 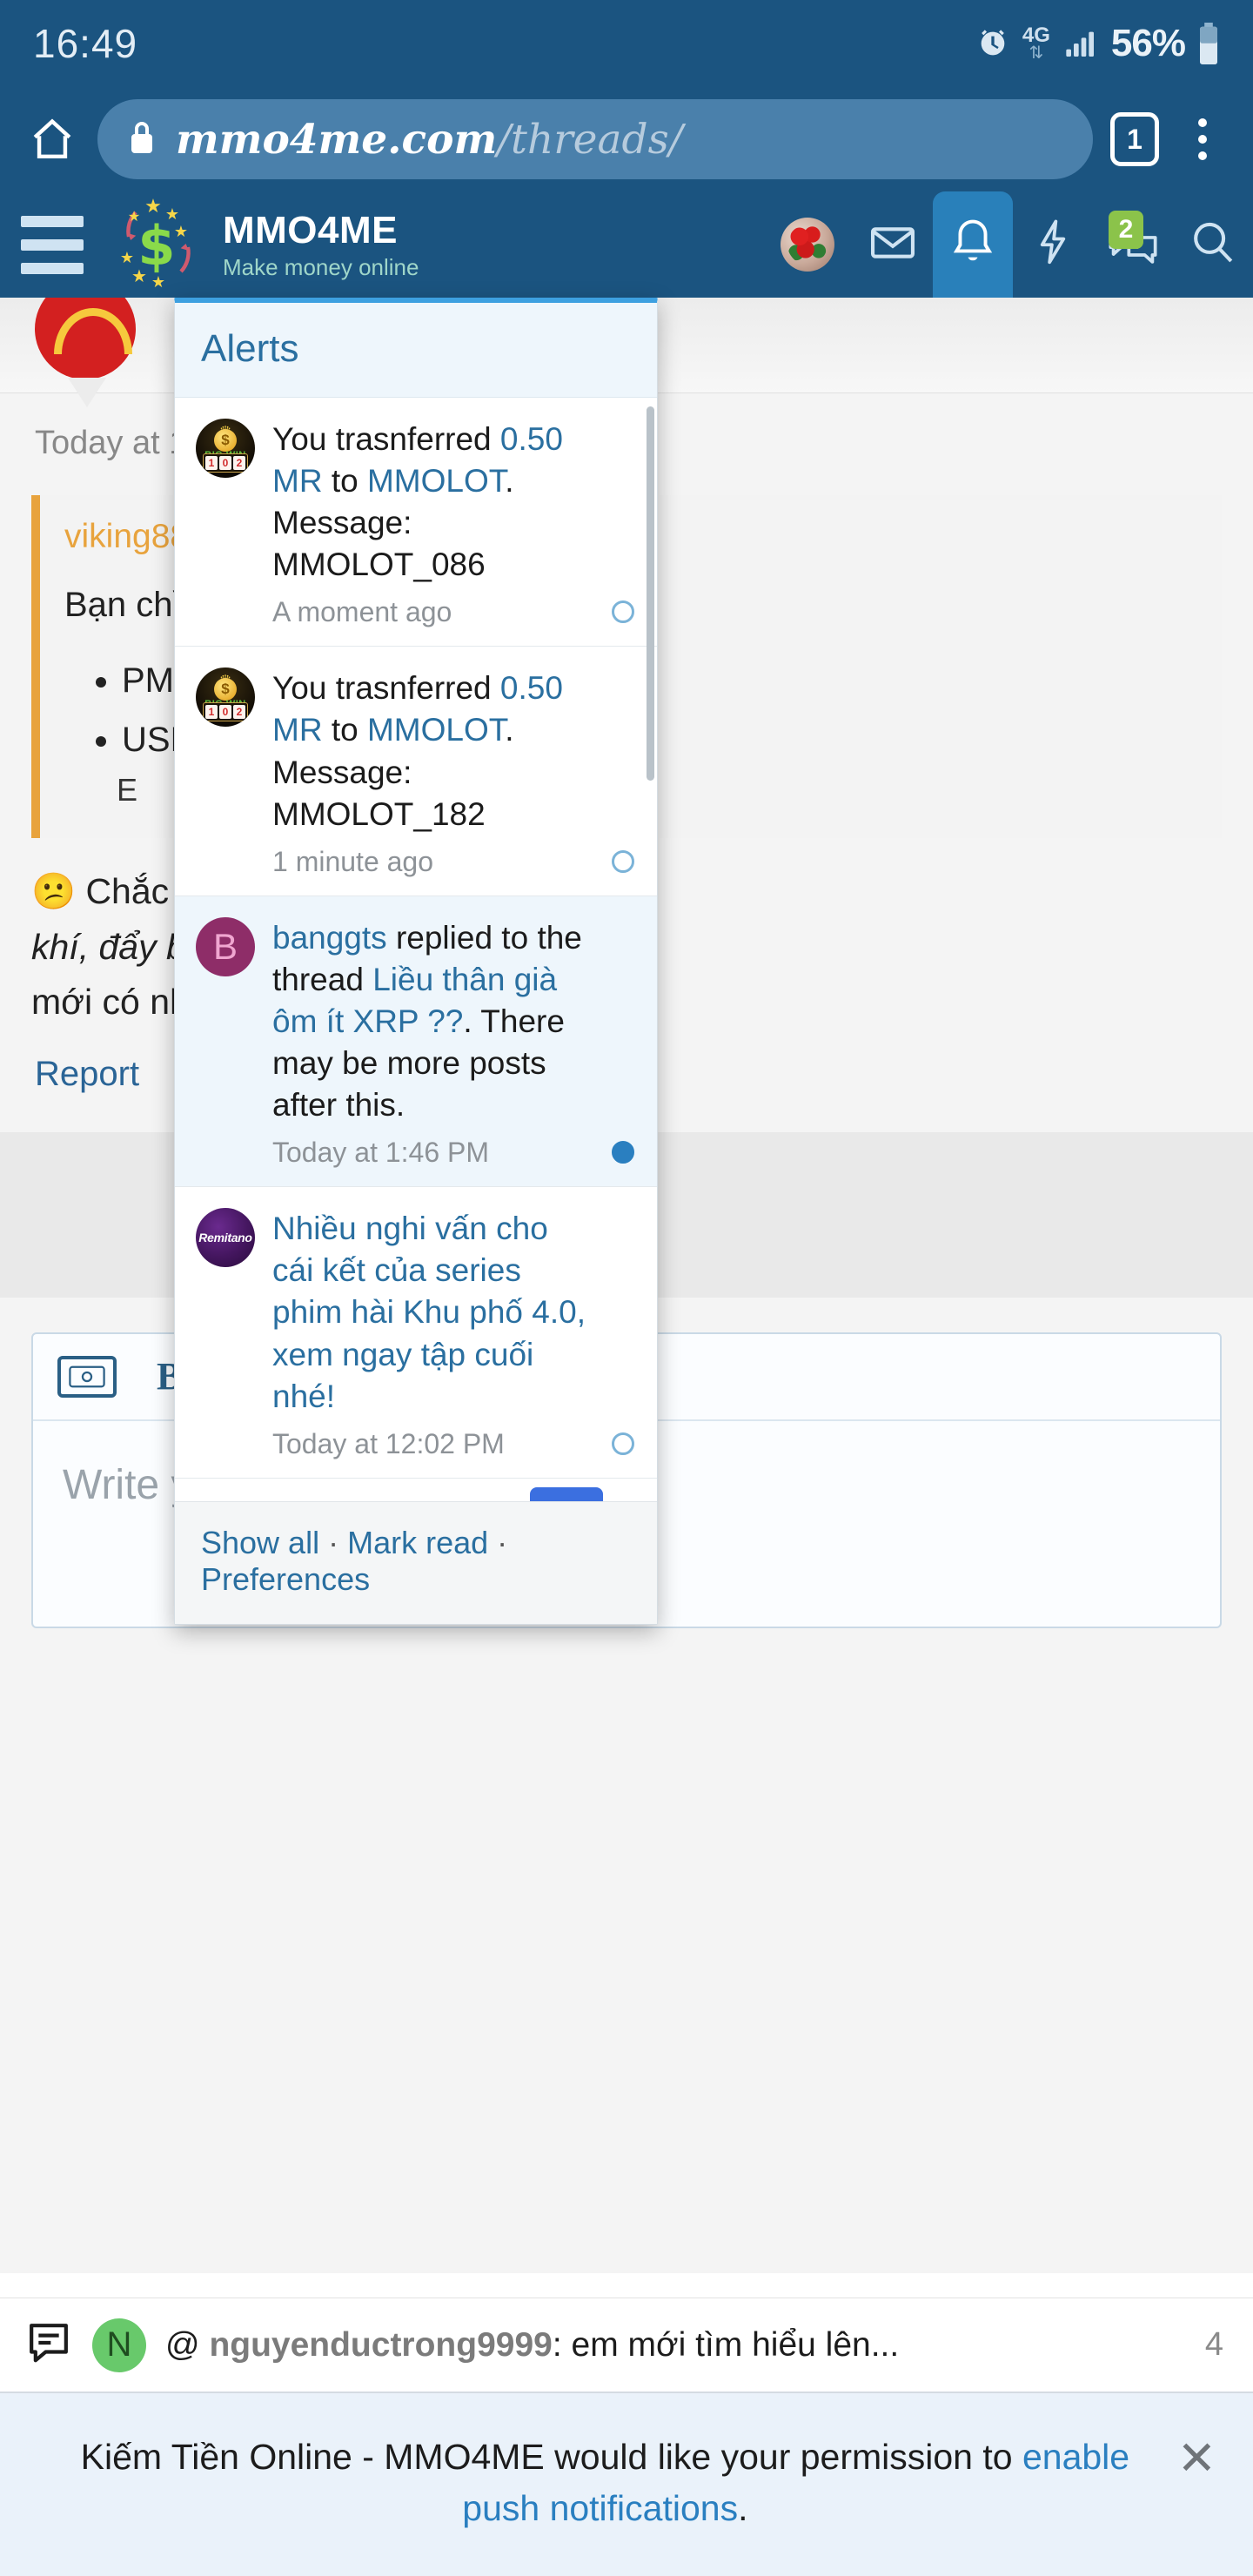 What do you see at coordinates (1036, 43) in the screenshot?
I see `network-type-indicator: 4G ⇅` at bounding box center [1036, 43].